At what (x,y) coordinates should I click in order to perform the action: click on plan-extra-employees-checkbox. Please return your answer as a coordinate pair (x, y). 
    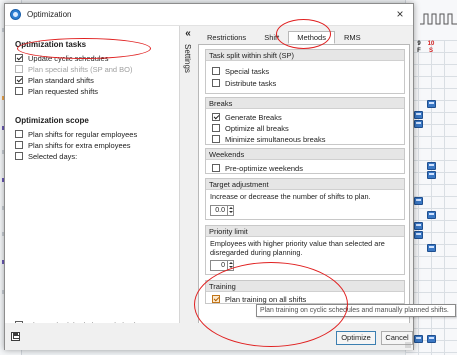
    Looking at the image, I should click on (19, 145).